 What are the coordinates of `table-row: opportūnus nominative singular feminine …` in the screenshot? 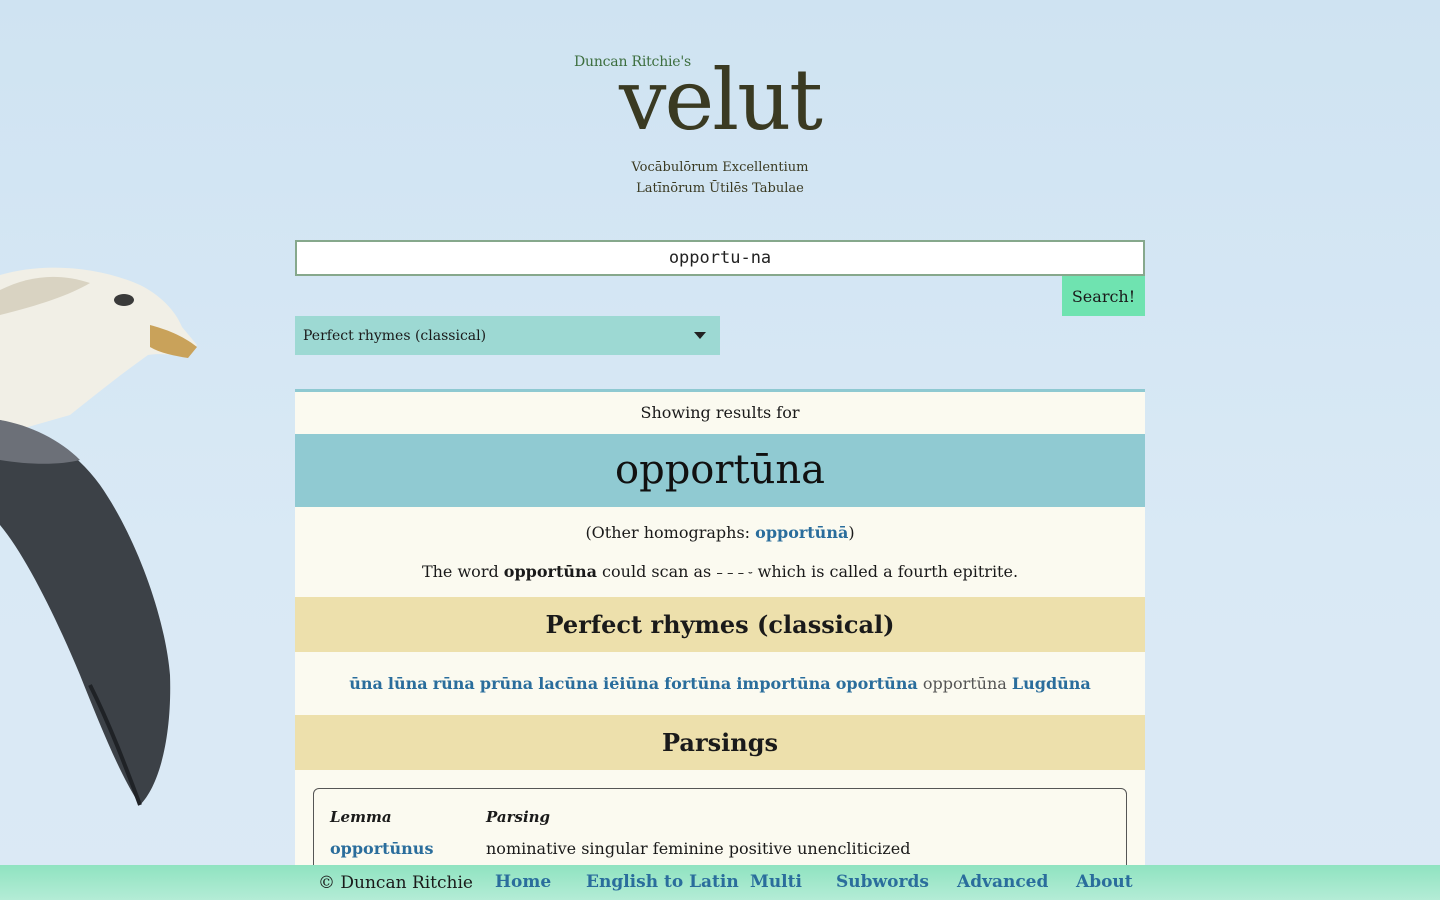 It's located at (720, 848).